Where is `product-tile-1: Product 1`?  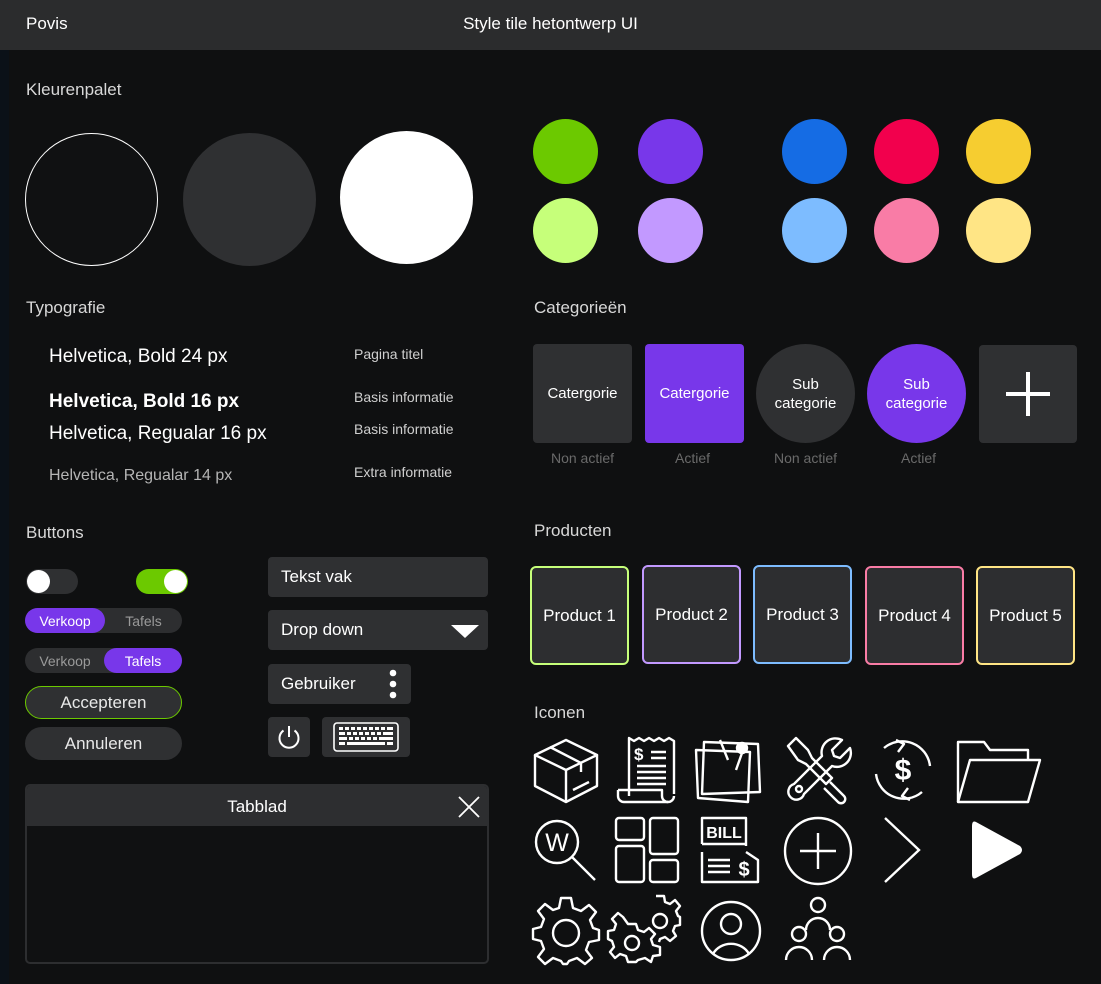
product-tile-1: Product 1 is located at coordinates (579, 615).